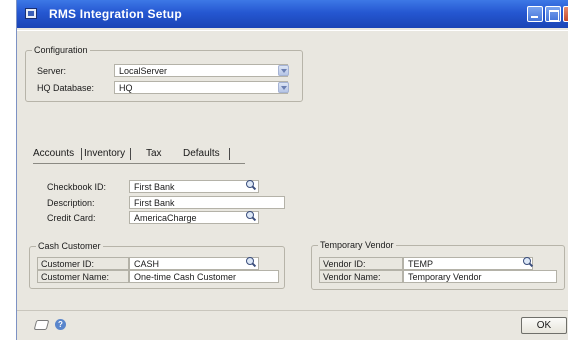  I want to click on app-icon, so click(31, 13).